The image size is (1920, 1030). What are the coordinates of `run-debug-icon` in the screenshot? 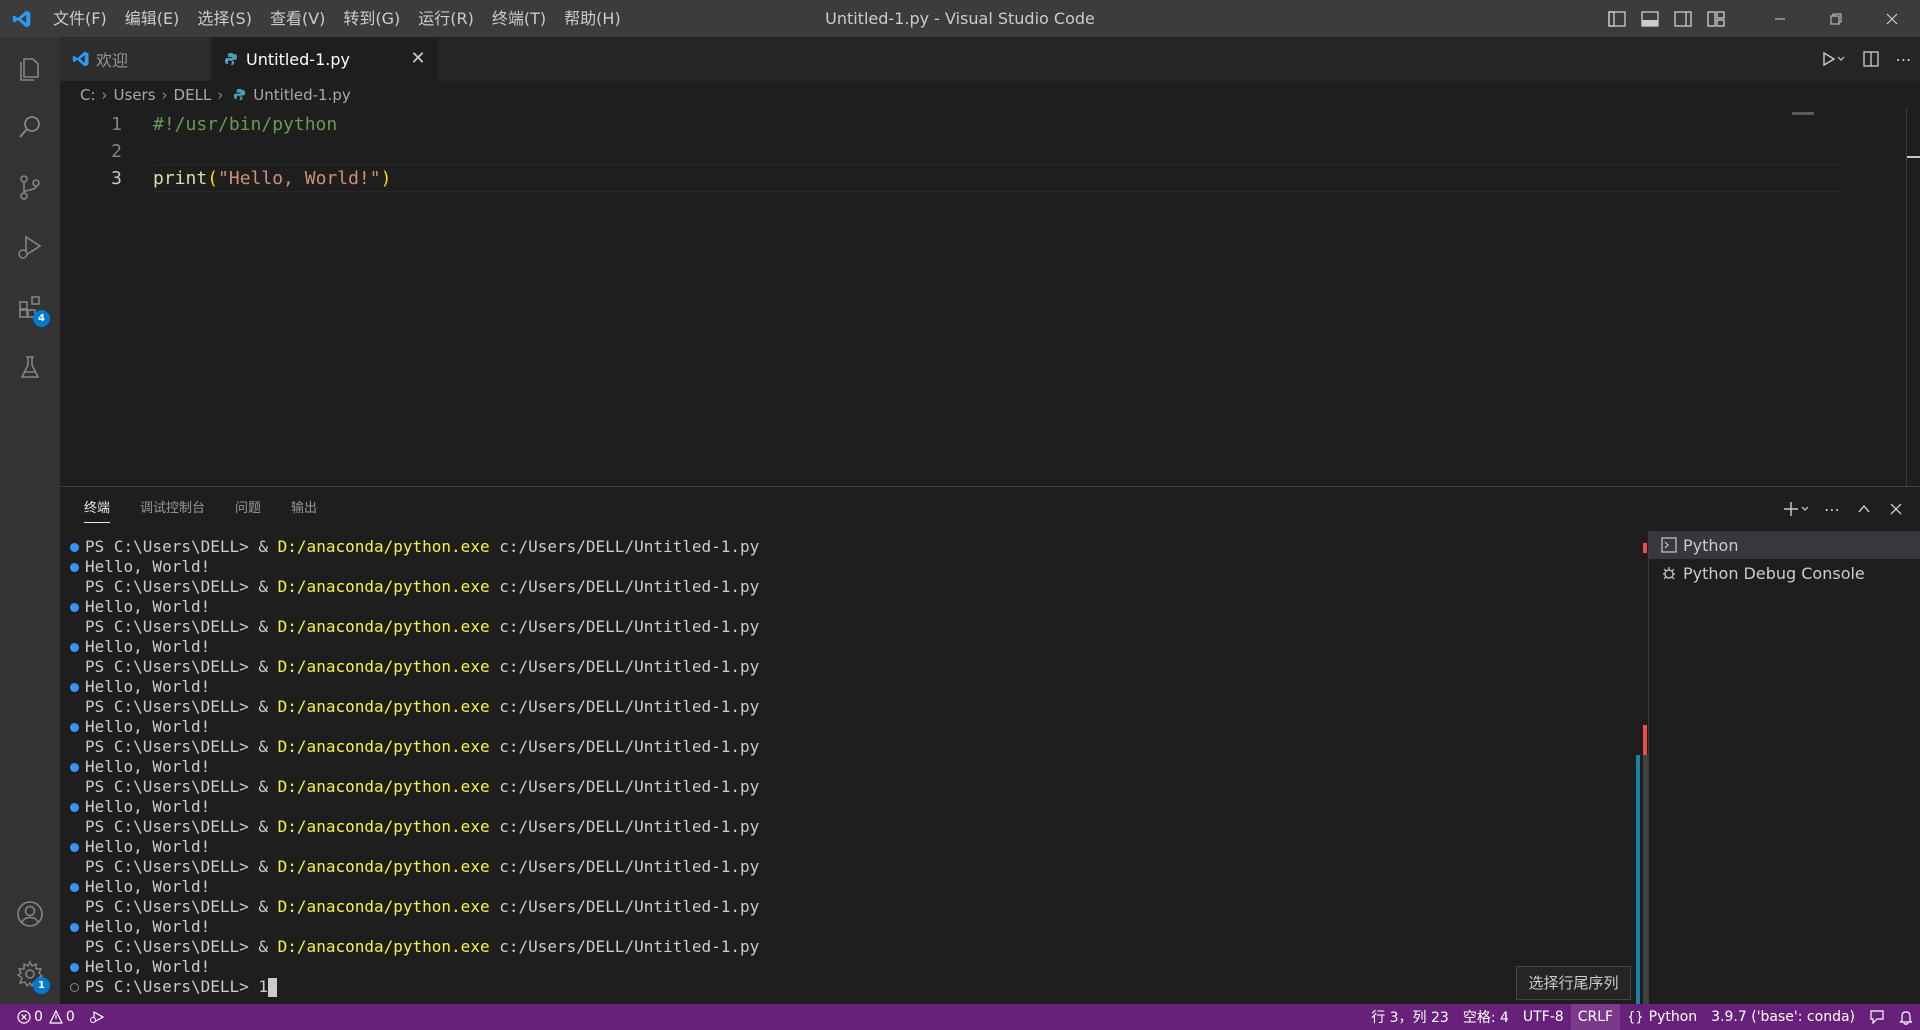 It's located at (30, 247).